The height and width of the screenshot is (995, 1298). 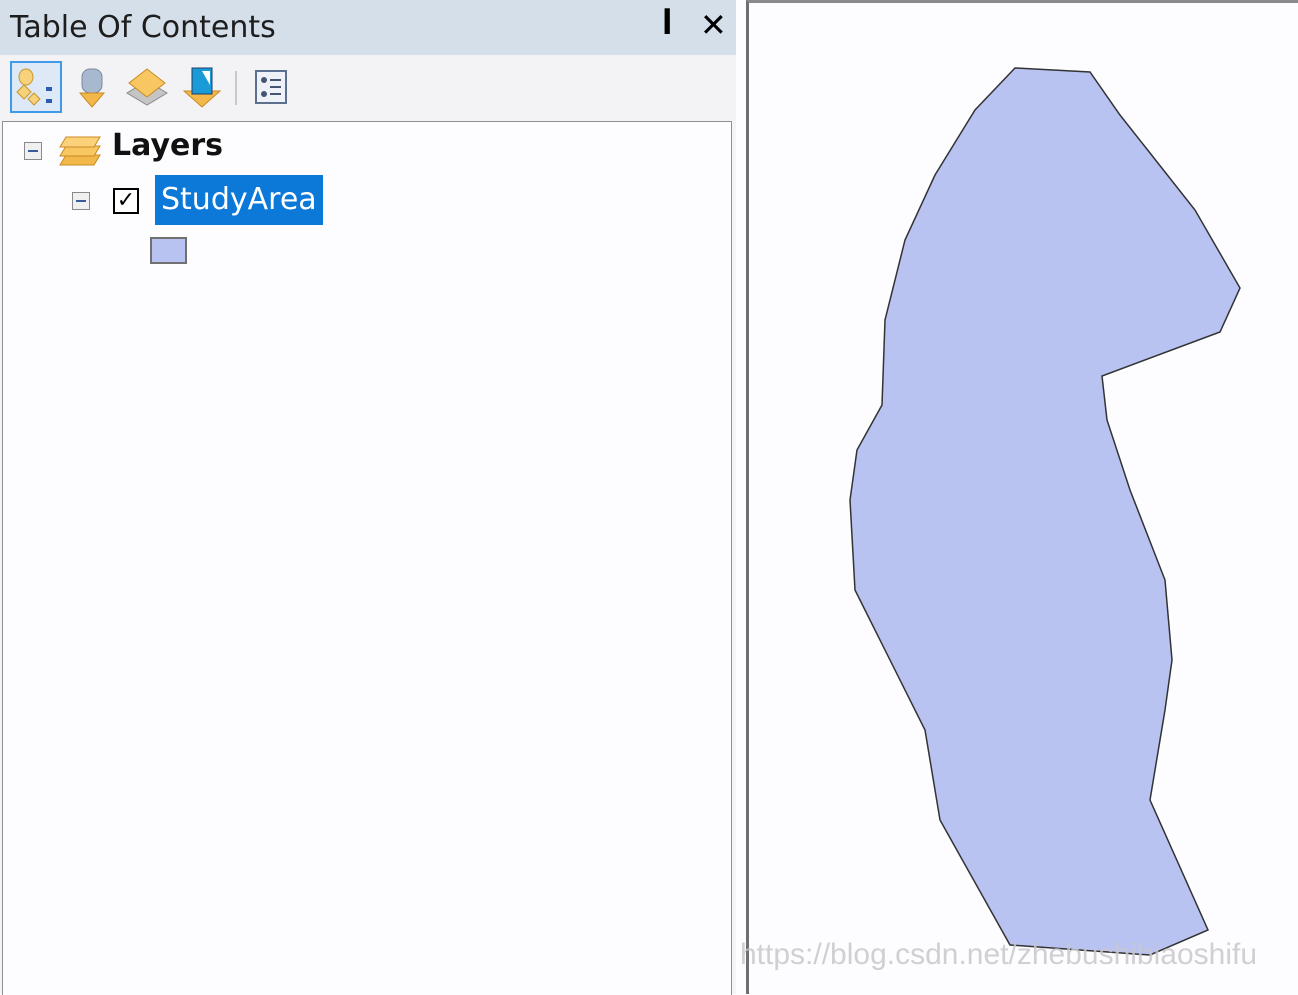 I want to click on watermark: https://blog.csdn.net/zhebushibiaoshifu, so click(x=999, y=954).